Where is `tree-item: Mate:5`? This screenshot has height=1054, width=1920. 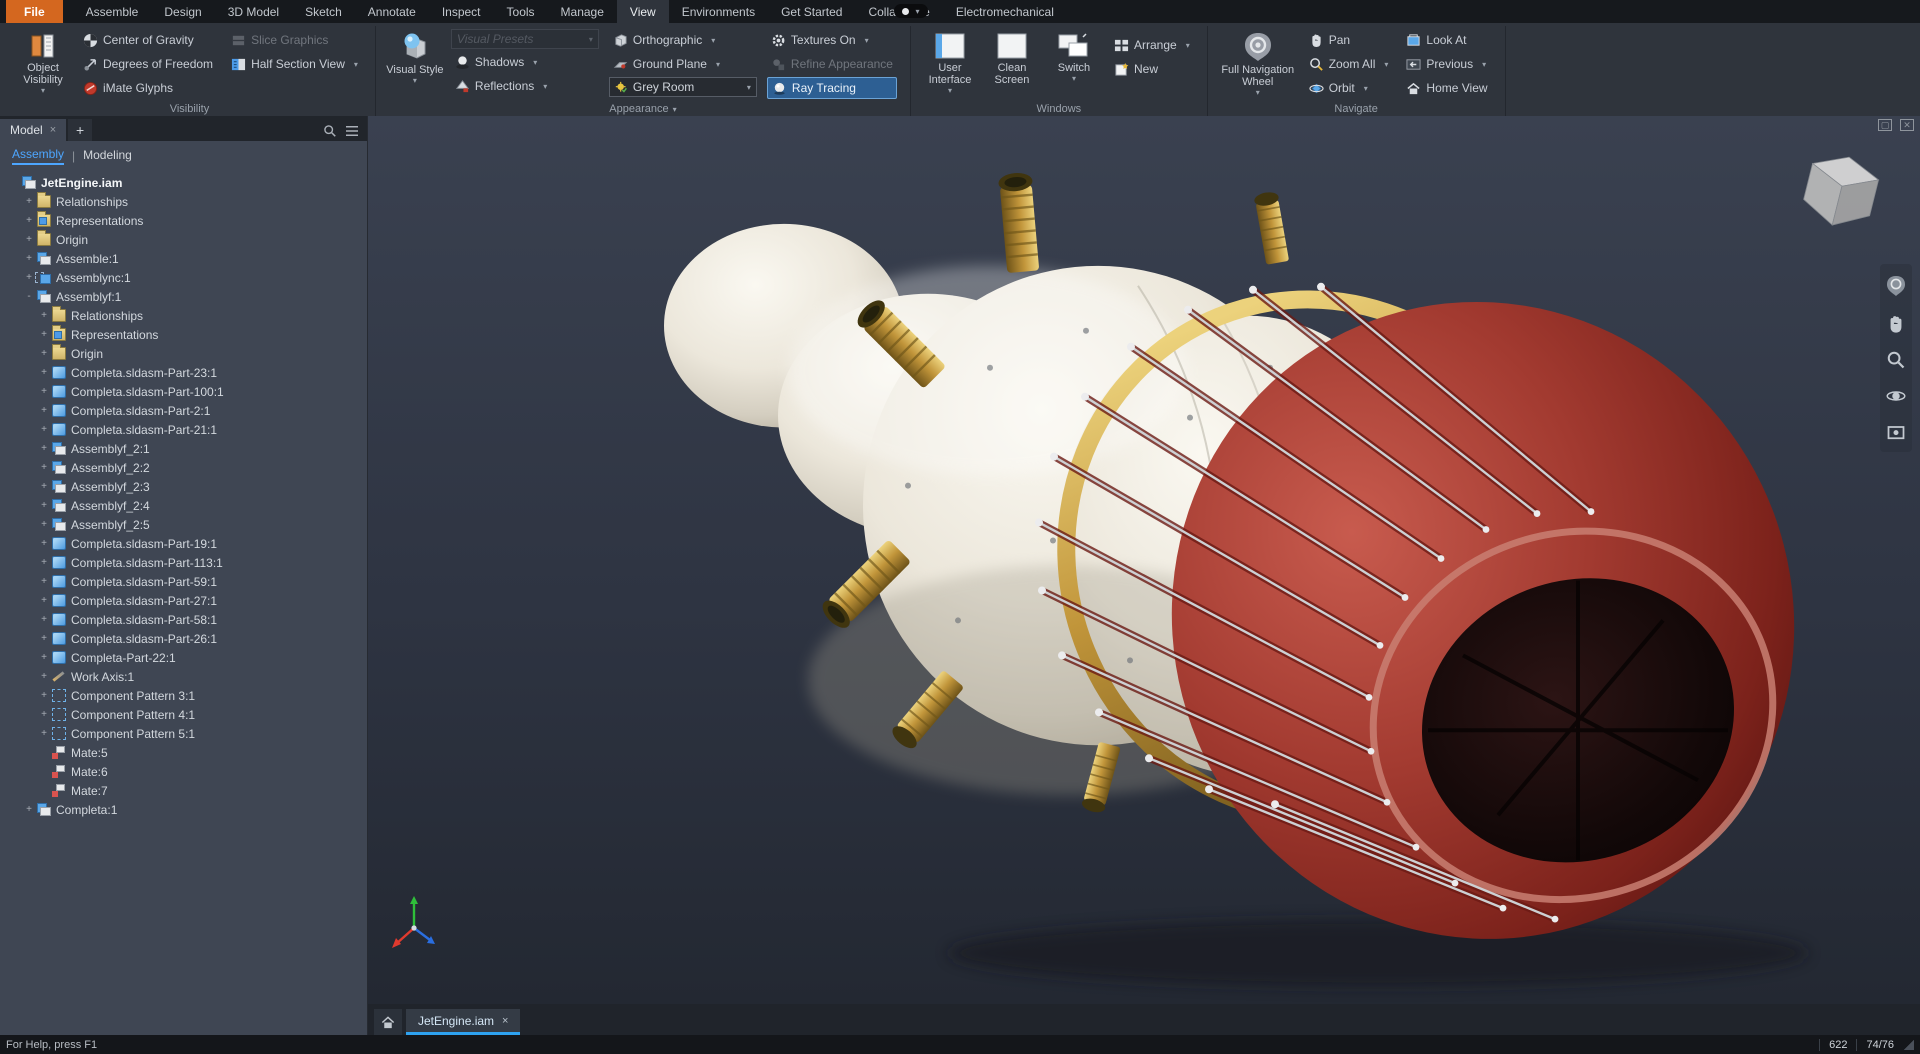
tree-item: Mate:5 is located at coordinates (202, 752).